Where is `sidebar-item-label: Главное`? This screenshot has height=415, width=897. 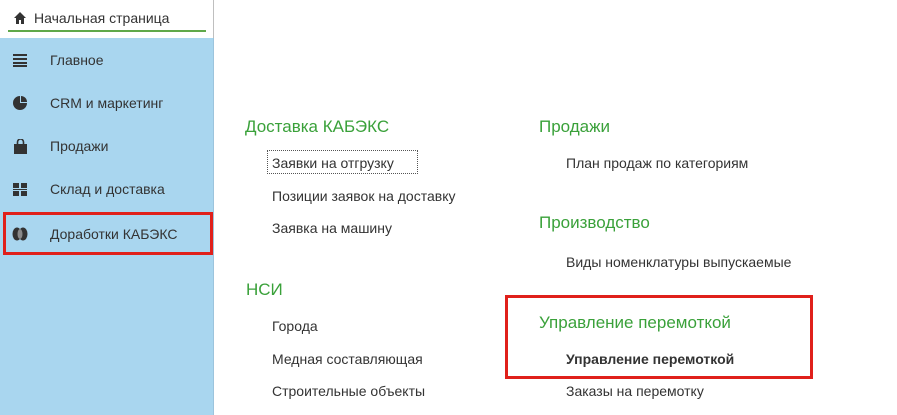 sidebar-item-label: Главное is located at coordinates (77, 60).